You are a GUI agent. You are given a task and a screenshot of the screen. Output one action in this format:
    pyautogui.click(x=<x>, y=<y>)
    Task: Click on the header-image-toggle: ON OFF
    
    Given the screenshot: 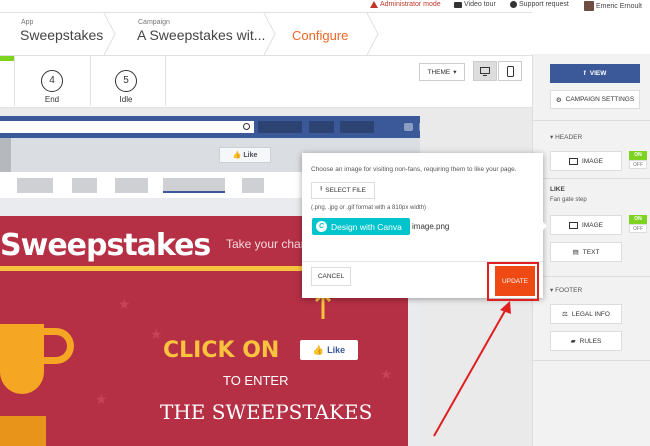 What is the action you would take?
    pyautogui.click(x=638, y=160)
    